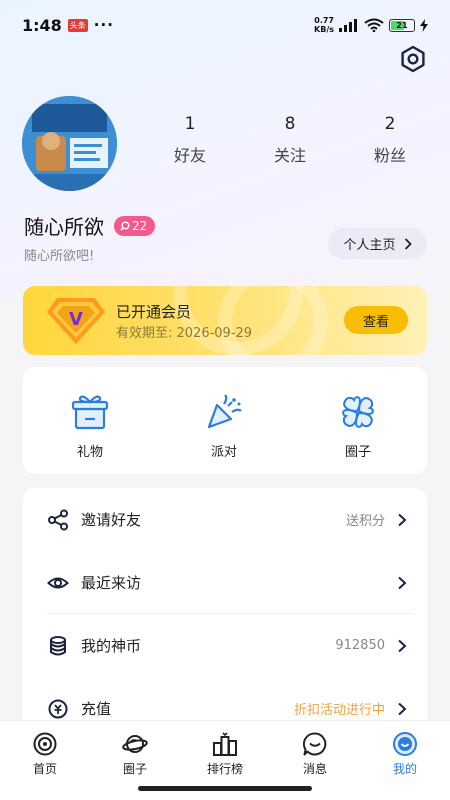 Image resolution: width=450 pixels, height=800 pixels. Describe the element at coordinates (424, 25) in the screenshot. I see `charging-icon` at that location.